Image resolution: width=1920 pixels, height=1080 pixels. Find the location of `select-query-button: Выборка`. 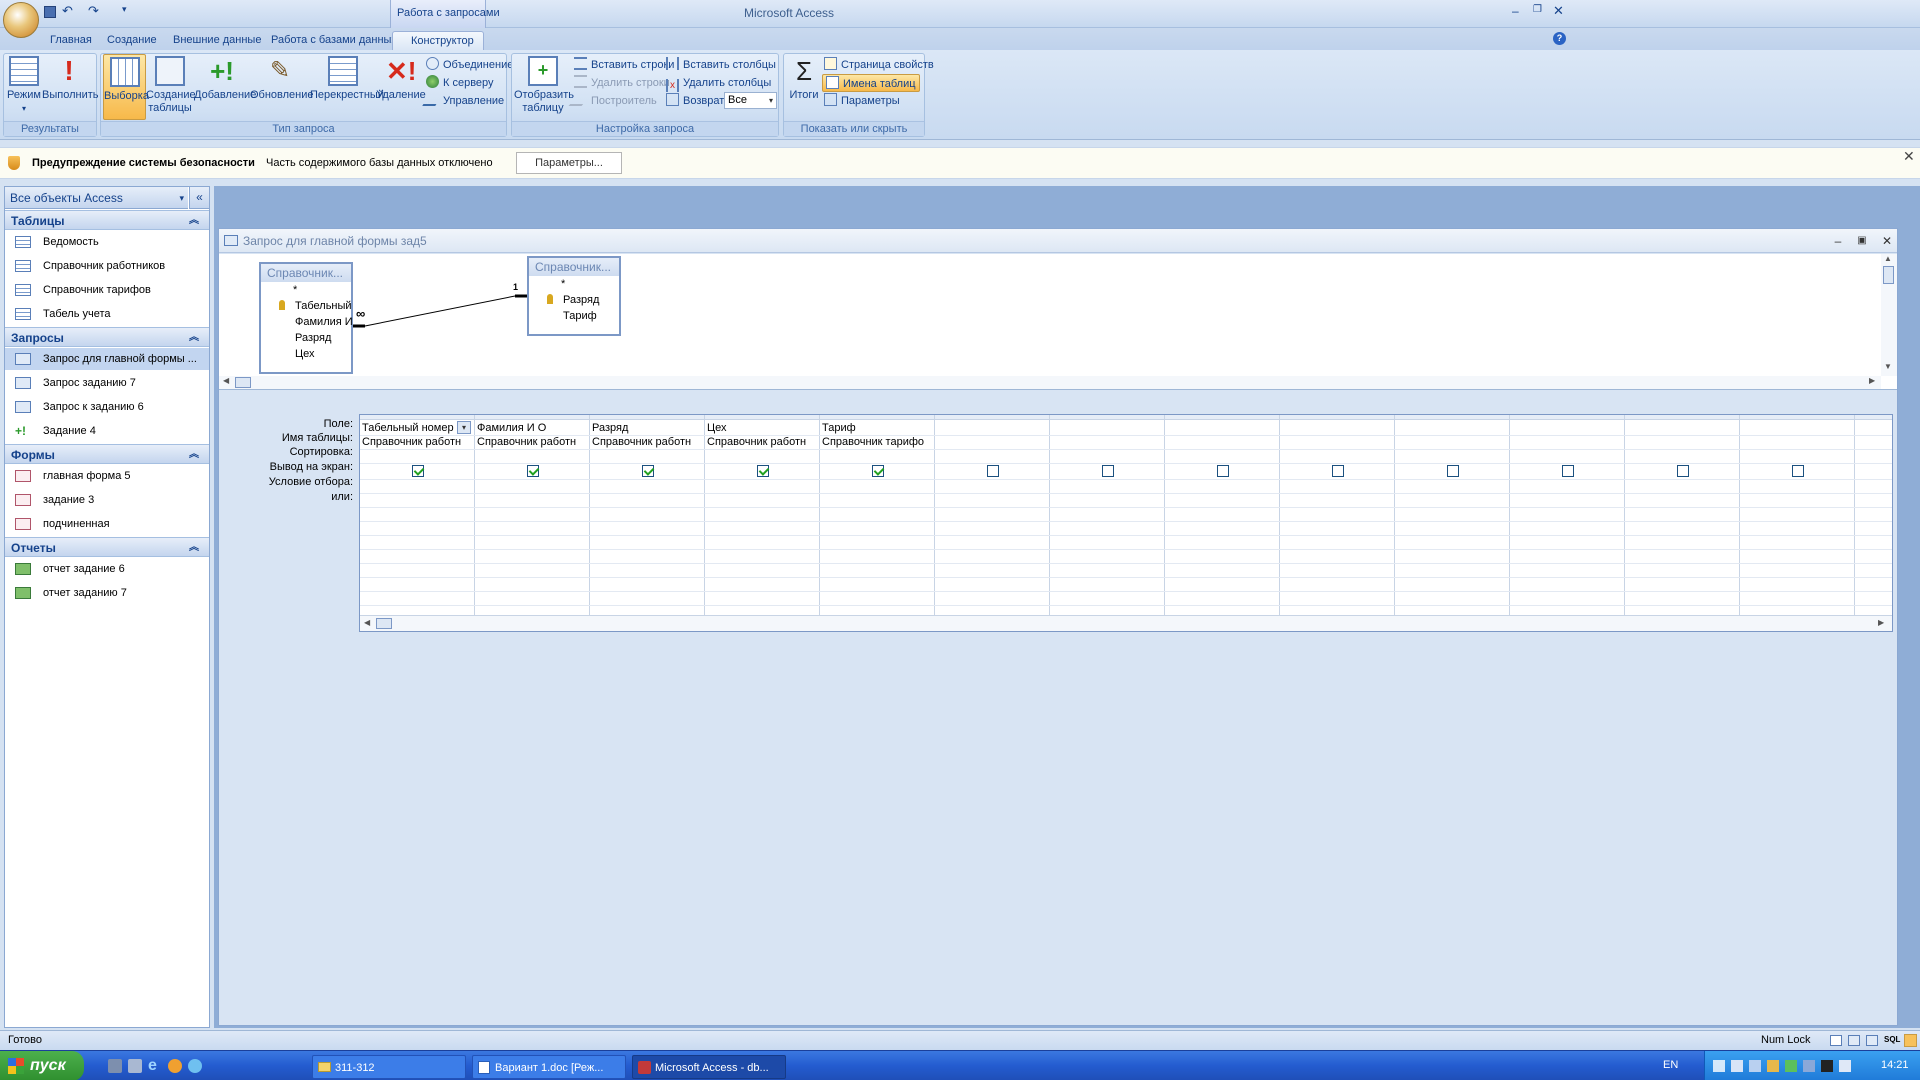

select-query-button: Выборка is located at coordinates (126, 87).